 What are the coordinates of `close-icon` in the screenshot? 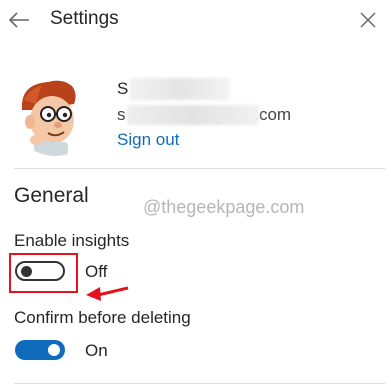 It's located at (368, 20).